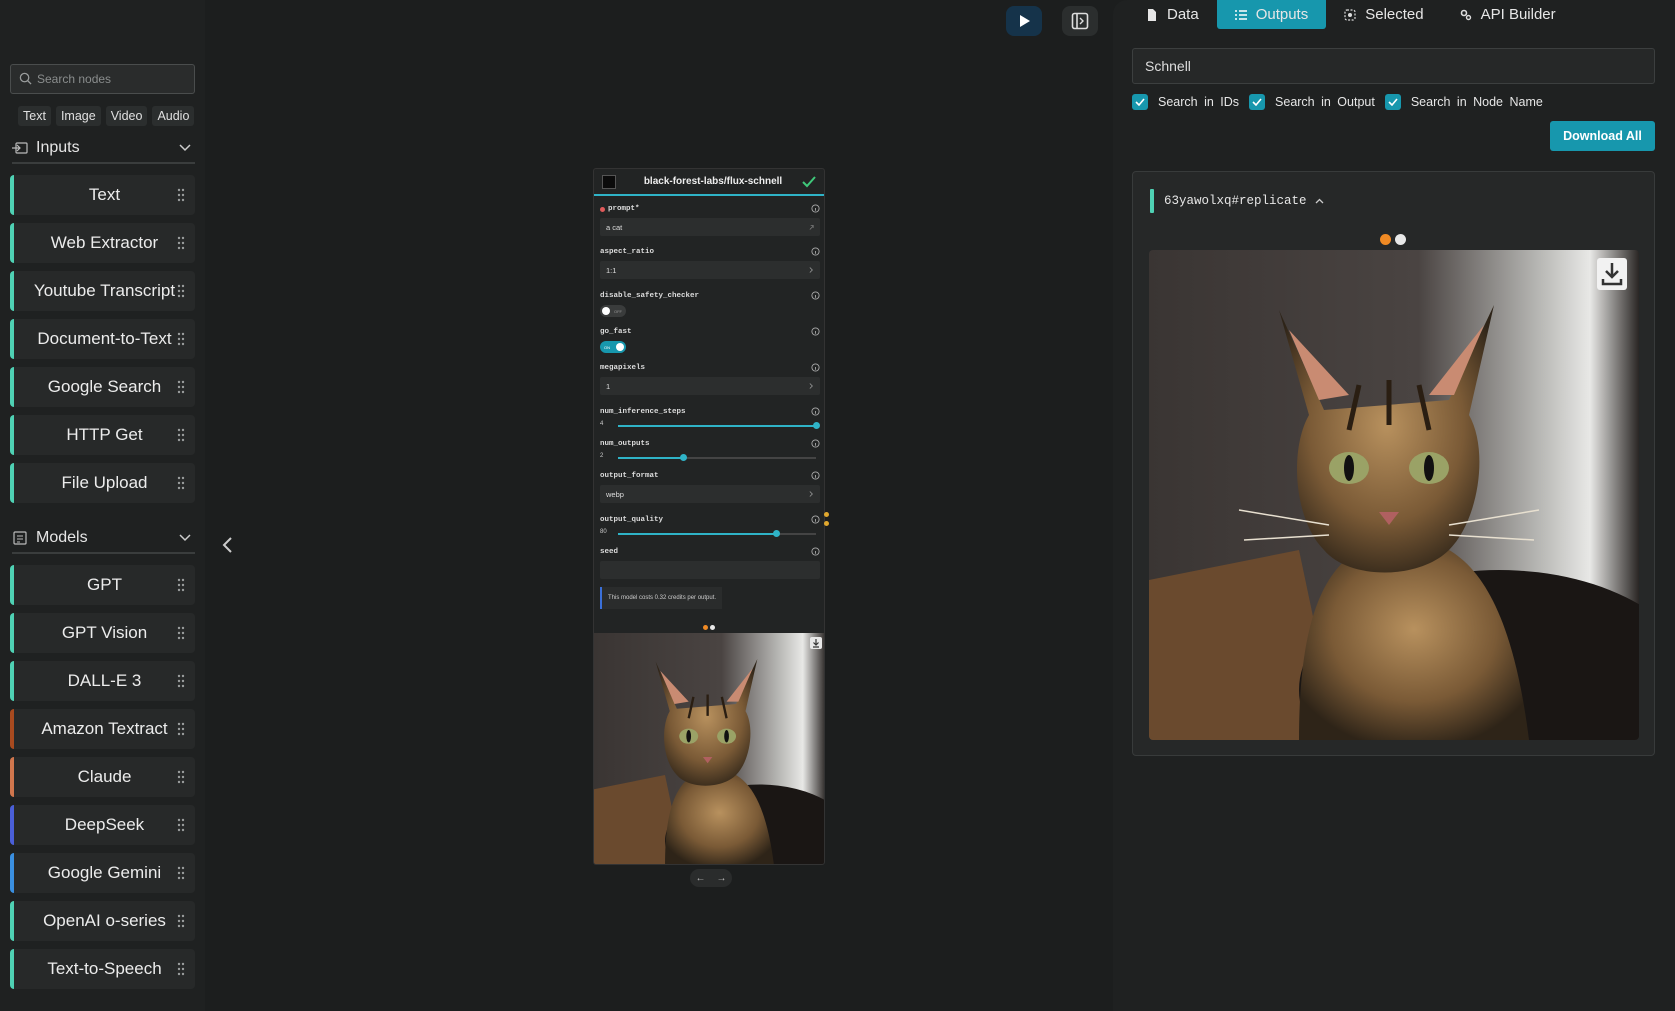  Describe the element at coordinates (102, 585) in the screenshot. I see `sidebar-item-gpt: GPT` at that location.